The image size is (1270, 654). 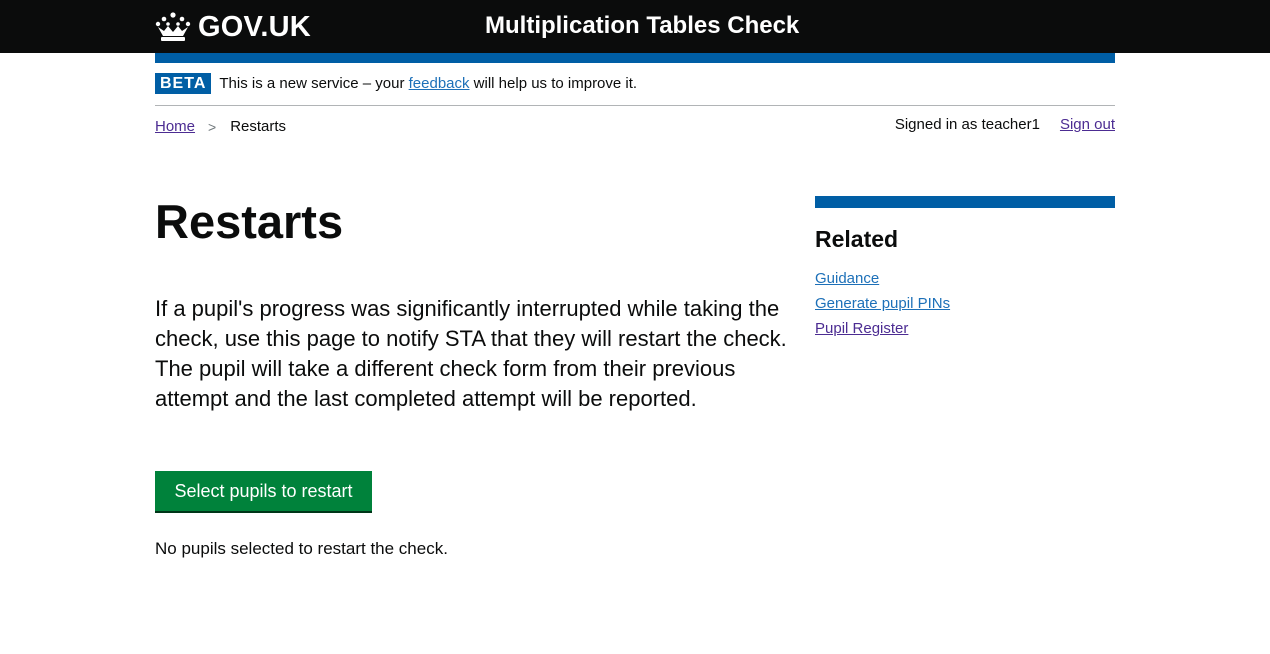 What do you see at coordinates (183, 83) in the screenshot?
I see `beta-tag: BETA` at bounding box center [183, 83].